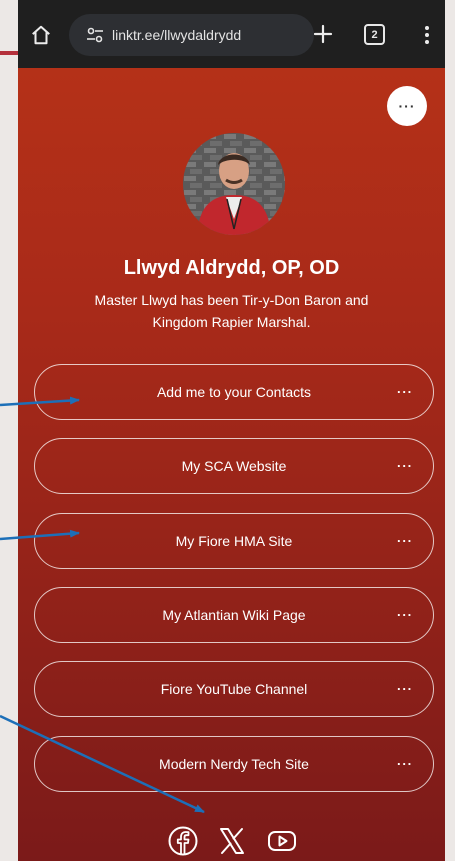 Image resolution: width=455 pixels, height=861 pixels. I want to click on x-icon, so click(232, 841).